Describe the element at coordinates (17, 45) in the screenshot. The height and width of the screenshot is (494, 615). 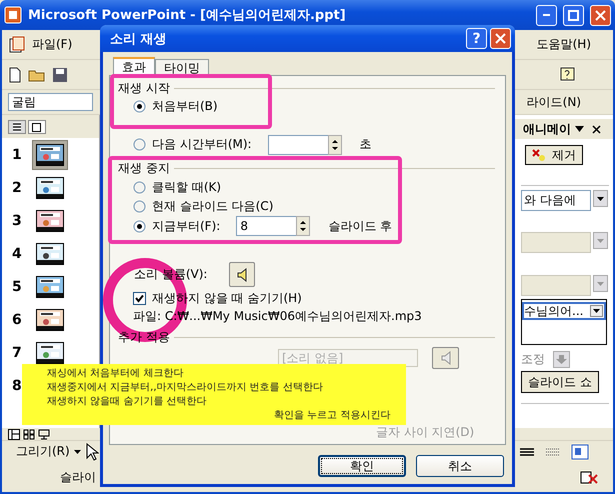
I see `document-icon` at that location.